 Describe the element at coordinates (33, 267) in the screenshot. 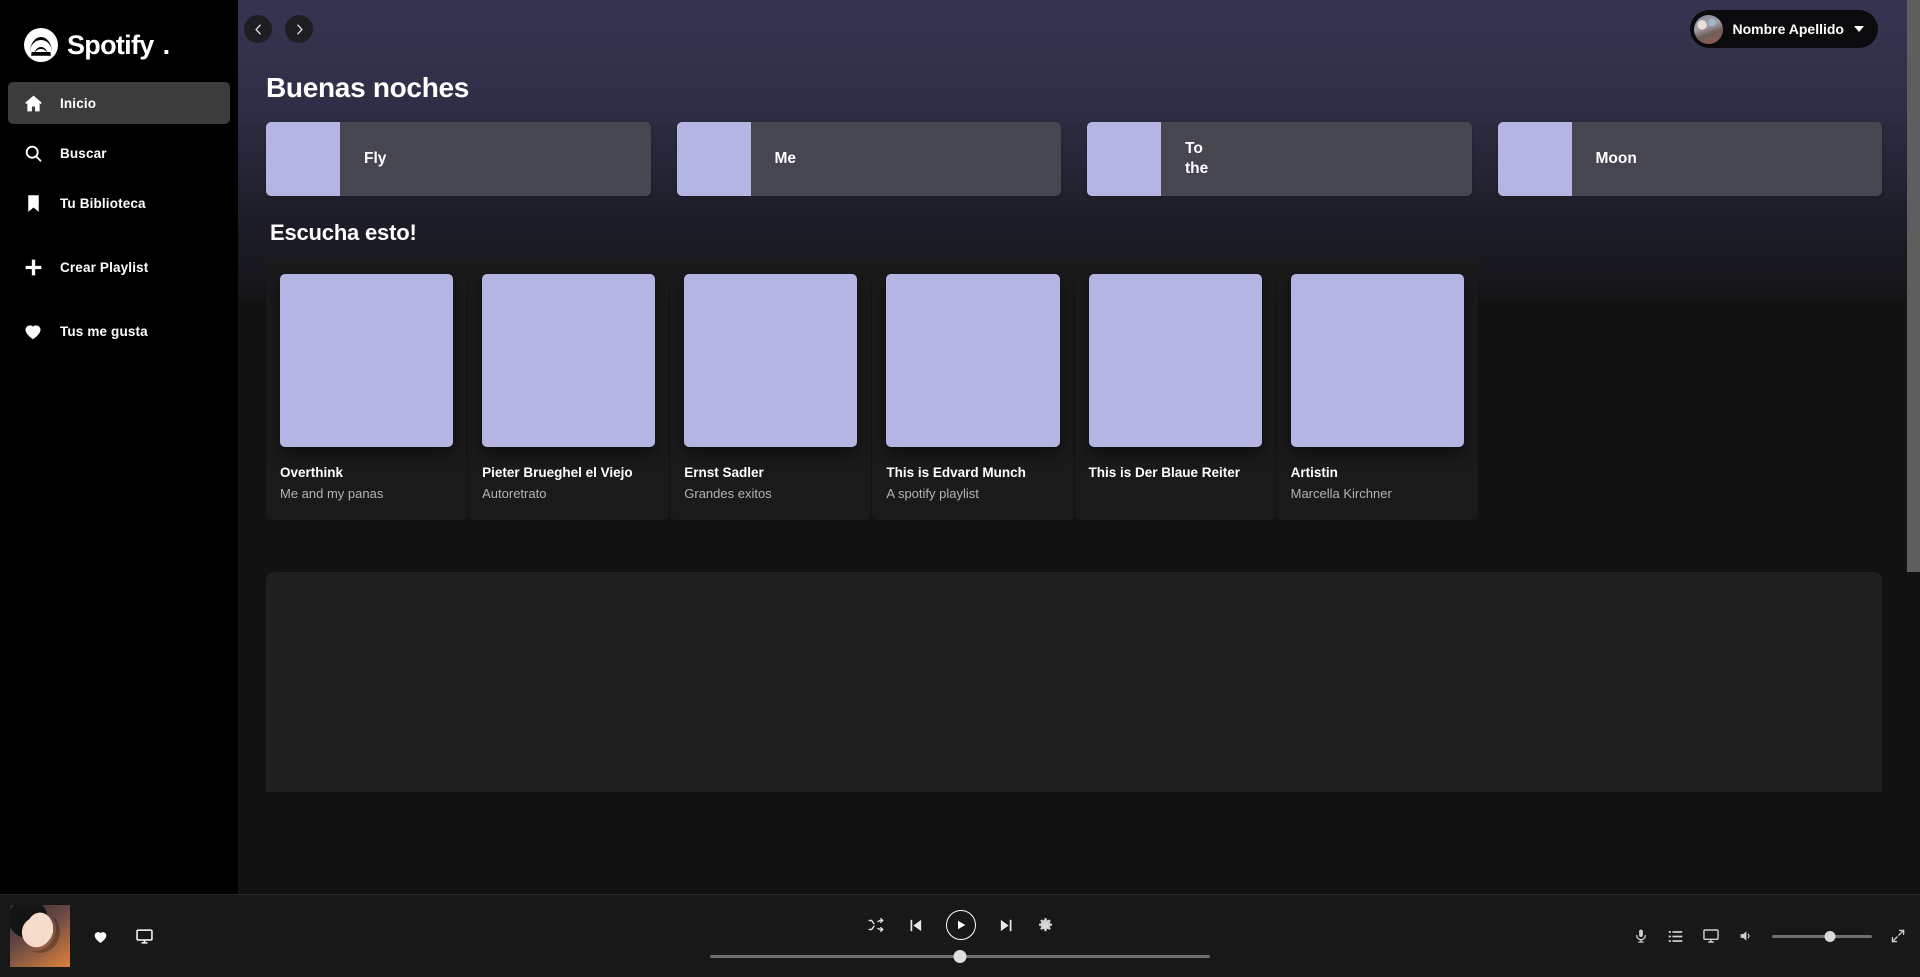

I see `plus-icon` at that location.